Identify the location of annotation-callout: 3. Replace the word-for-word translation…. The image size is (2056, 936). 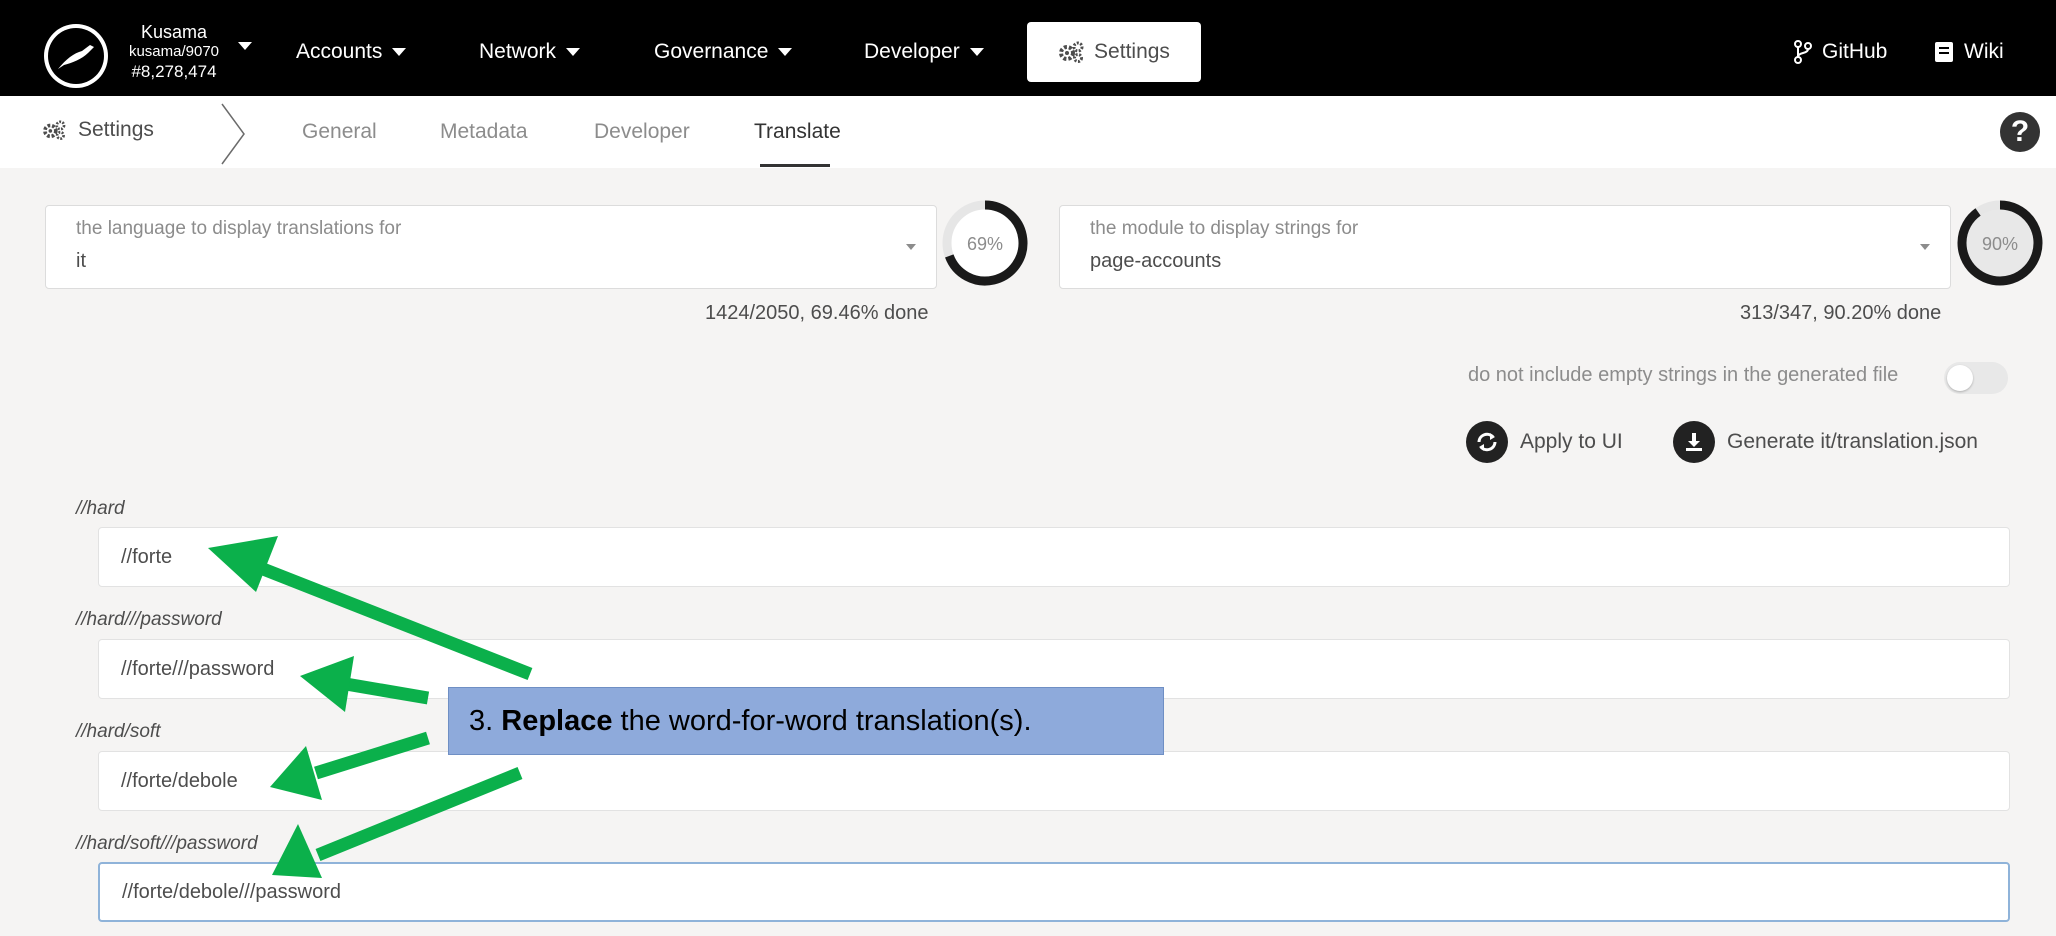
(806, 721).